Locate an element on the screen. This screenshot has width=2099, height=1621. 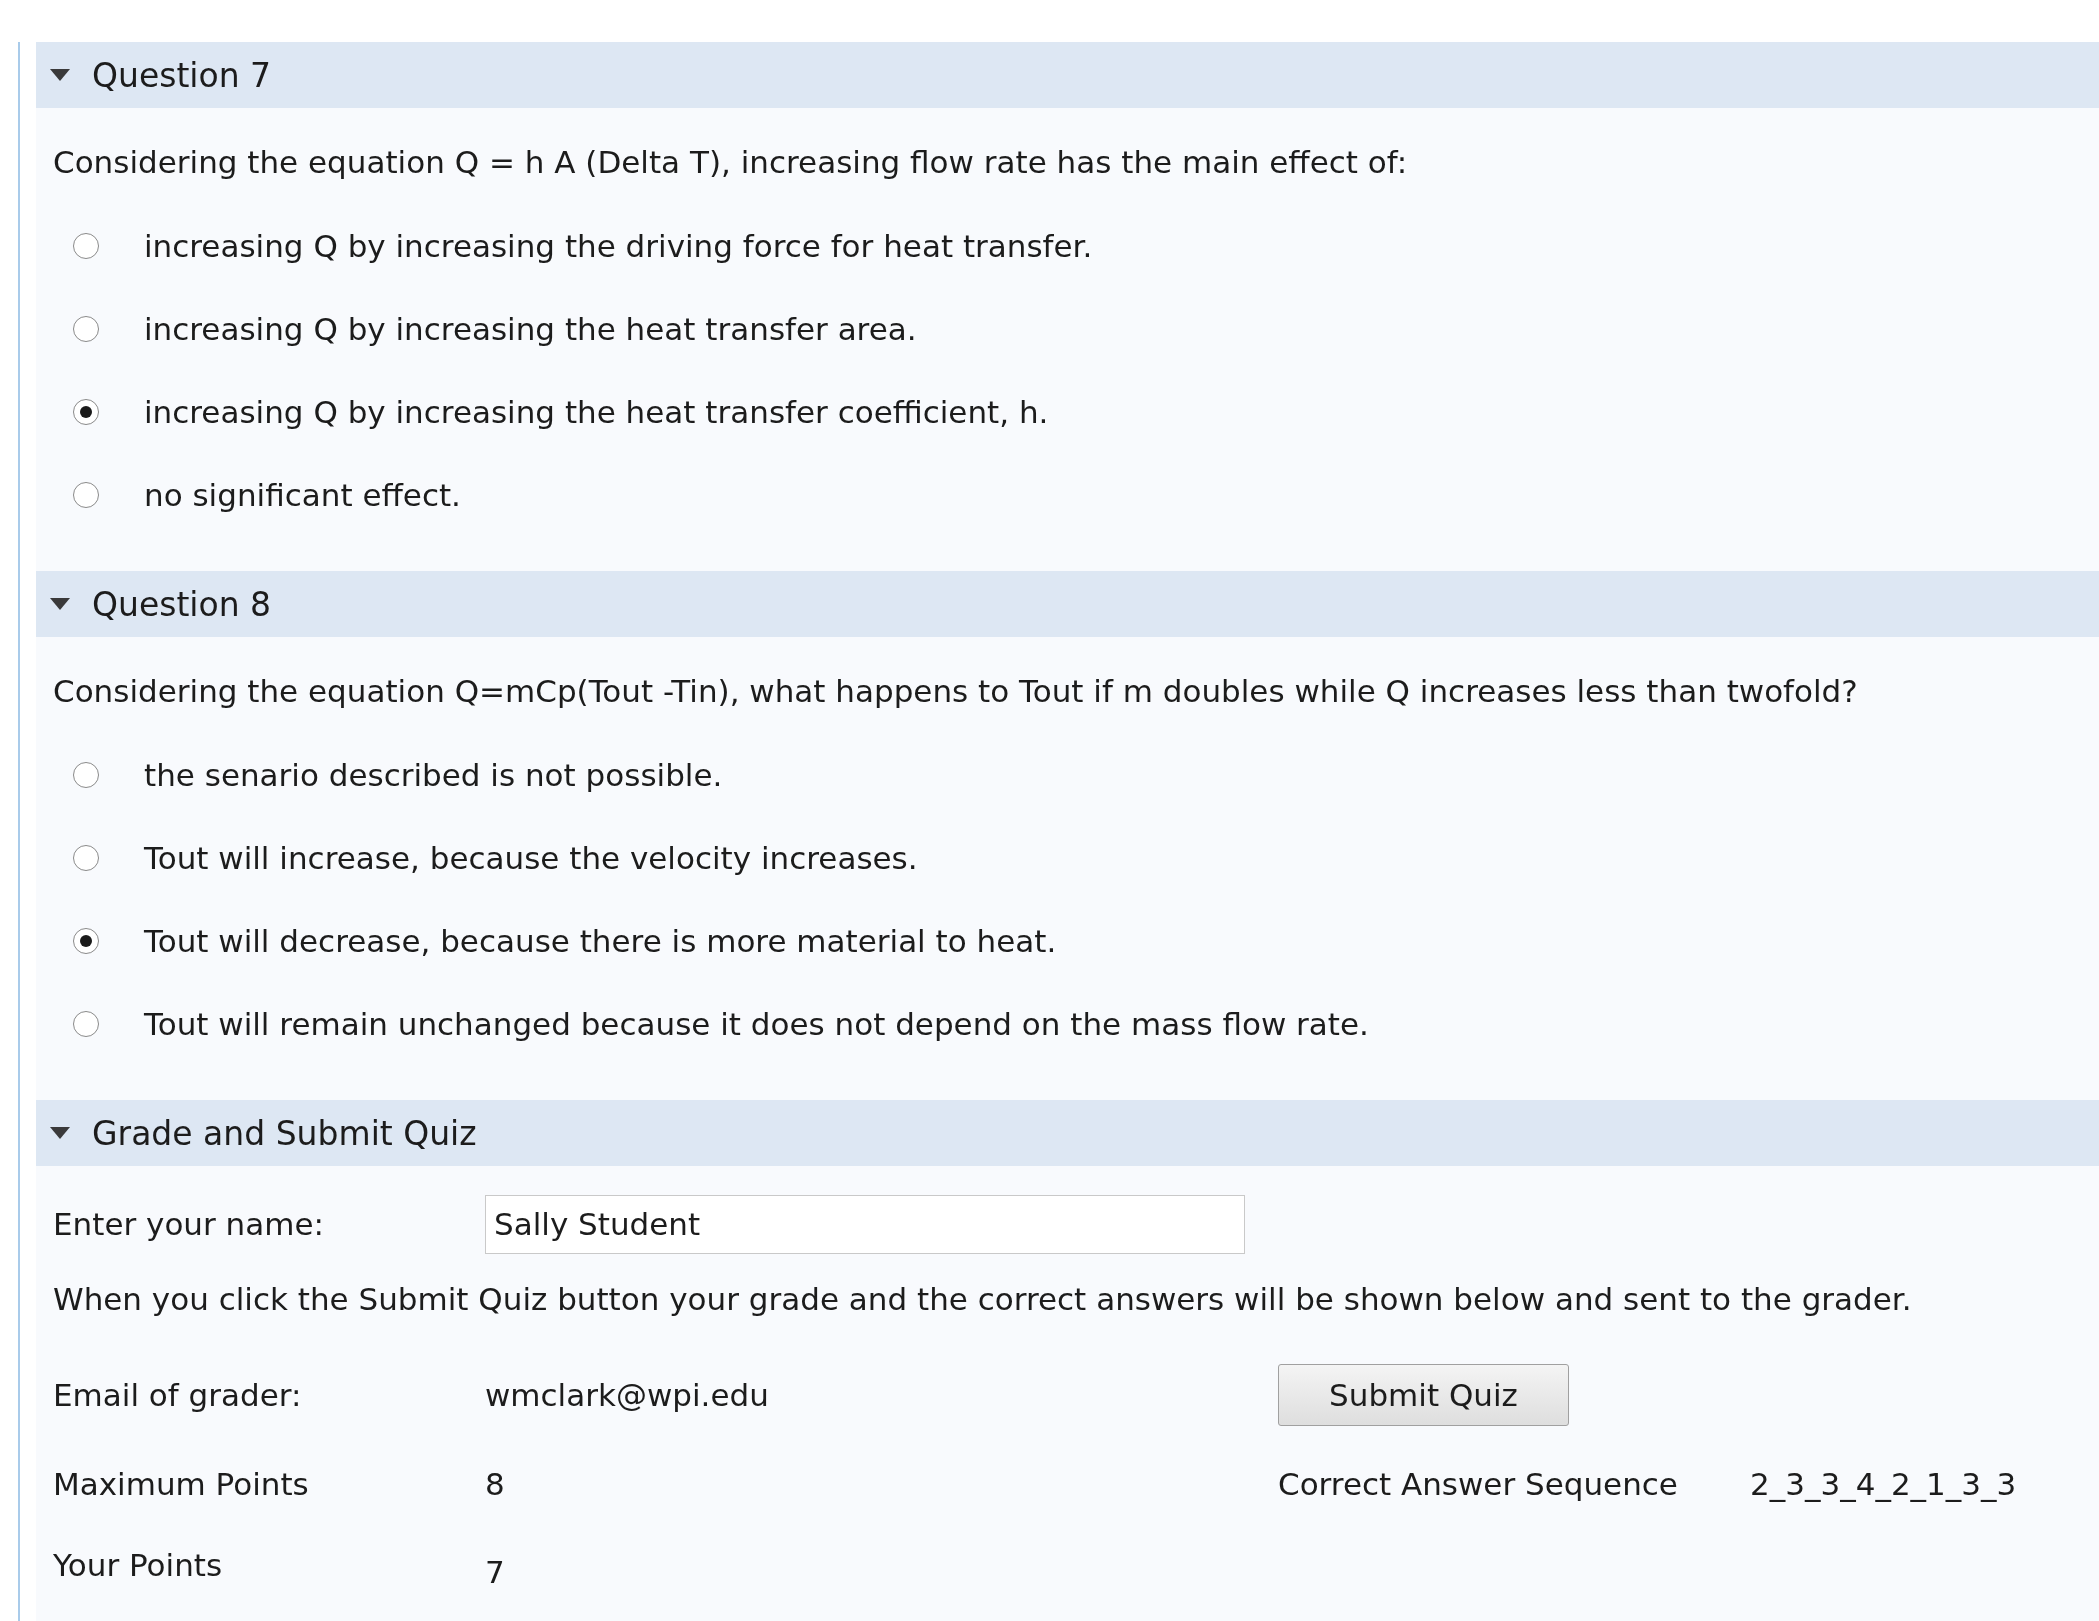
option-label: Tout will decrease, because there is more material to heat. is located at coordinates (600, 940).